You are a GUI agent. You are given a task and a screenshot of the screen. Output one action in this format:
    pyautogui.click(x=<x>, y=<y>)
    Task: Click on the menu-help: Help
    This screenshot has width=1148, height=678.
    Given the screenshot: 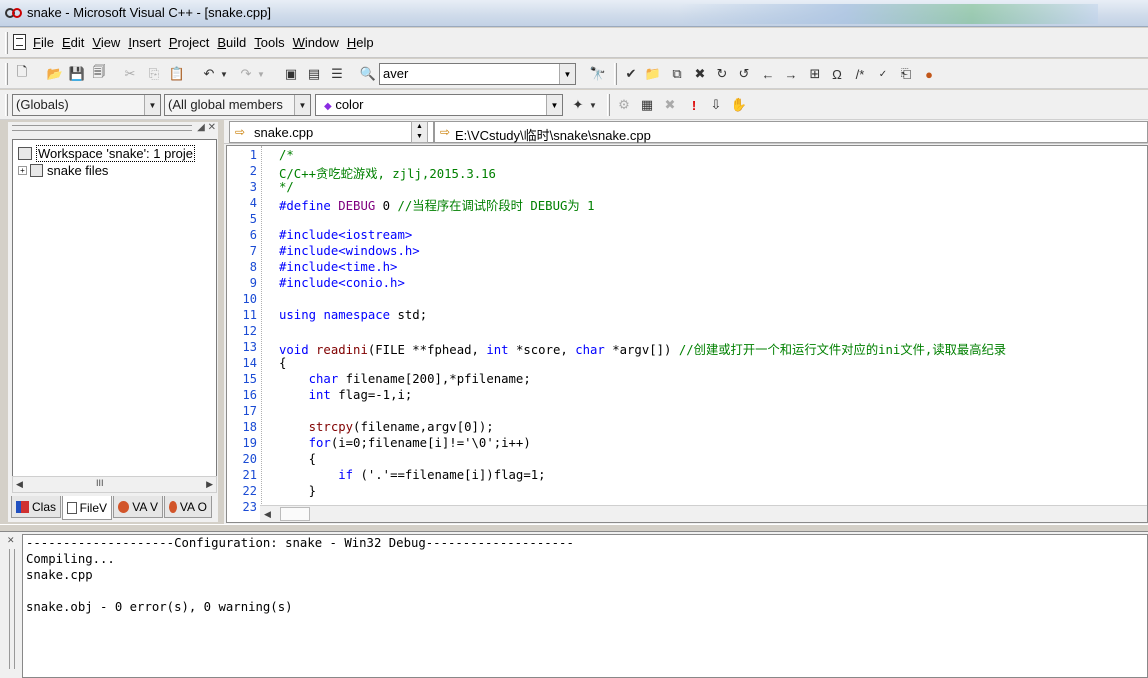 What is the action you would take?
    pyautogui.click(x=360, y=42)
    